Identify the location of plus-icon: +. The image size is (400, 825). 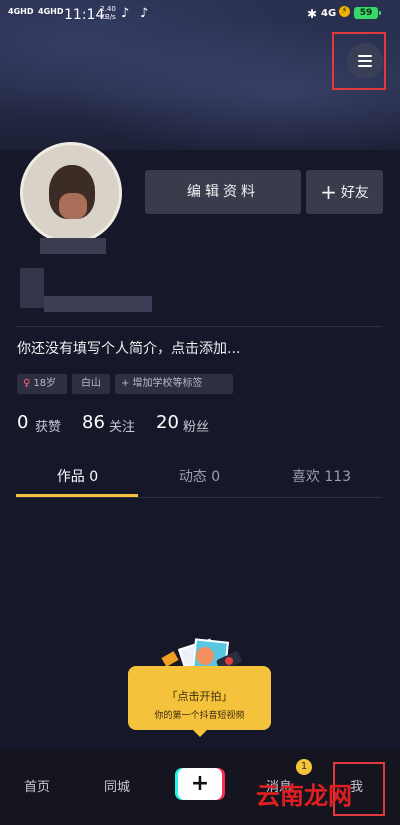
(328, 192).